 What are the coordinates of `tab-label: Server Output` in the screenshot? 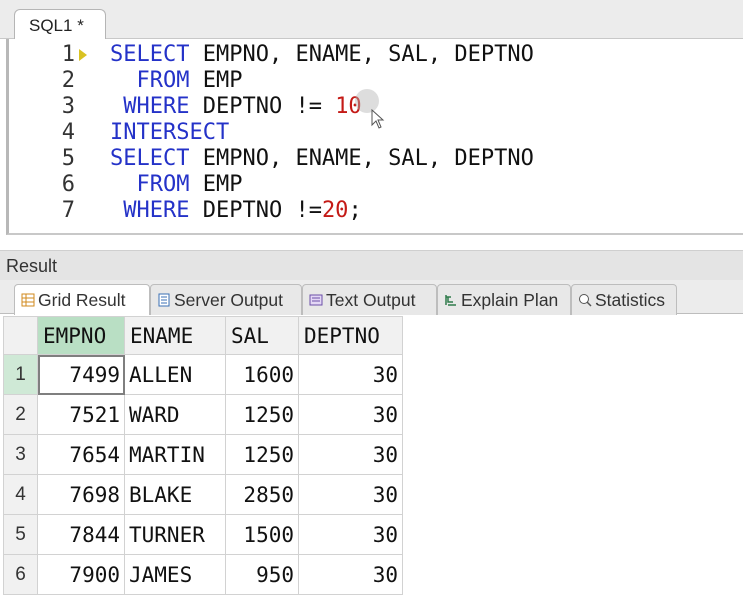 It's located at (228, 300).